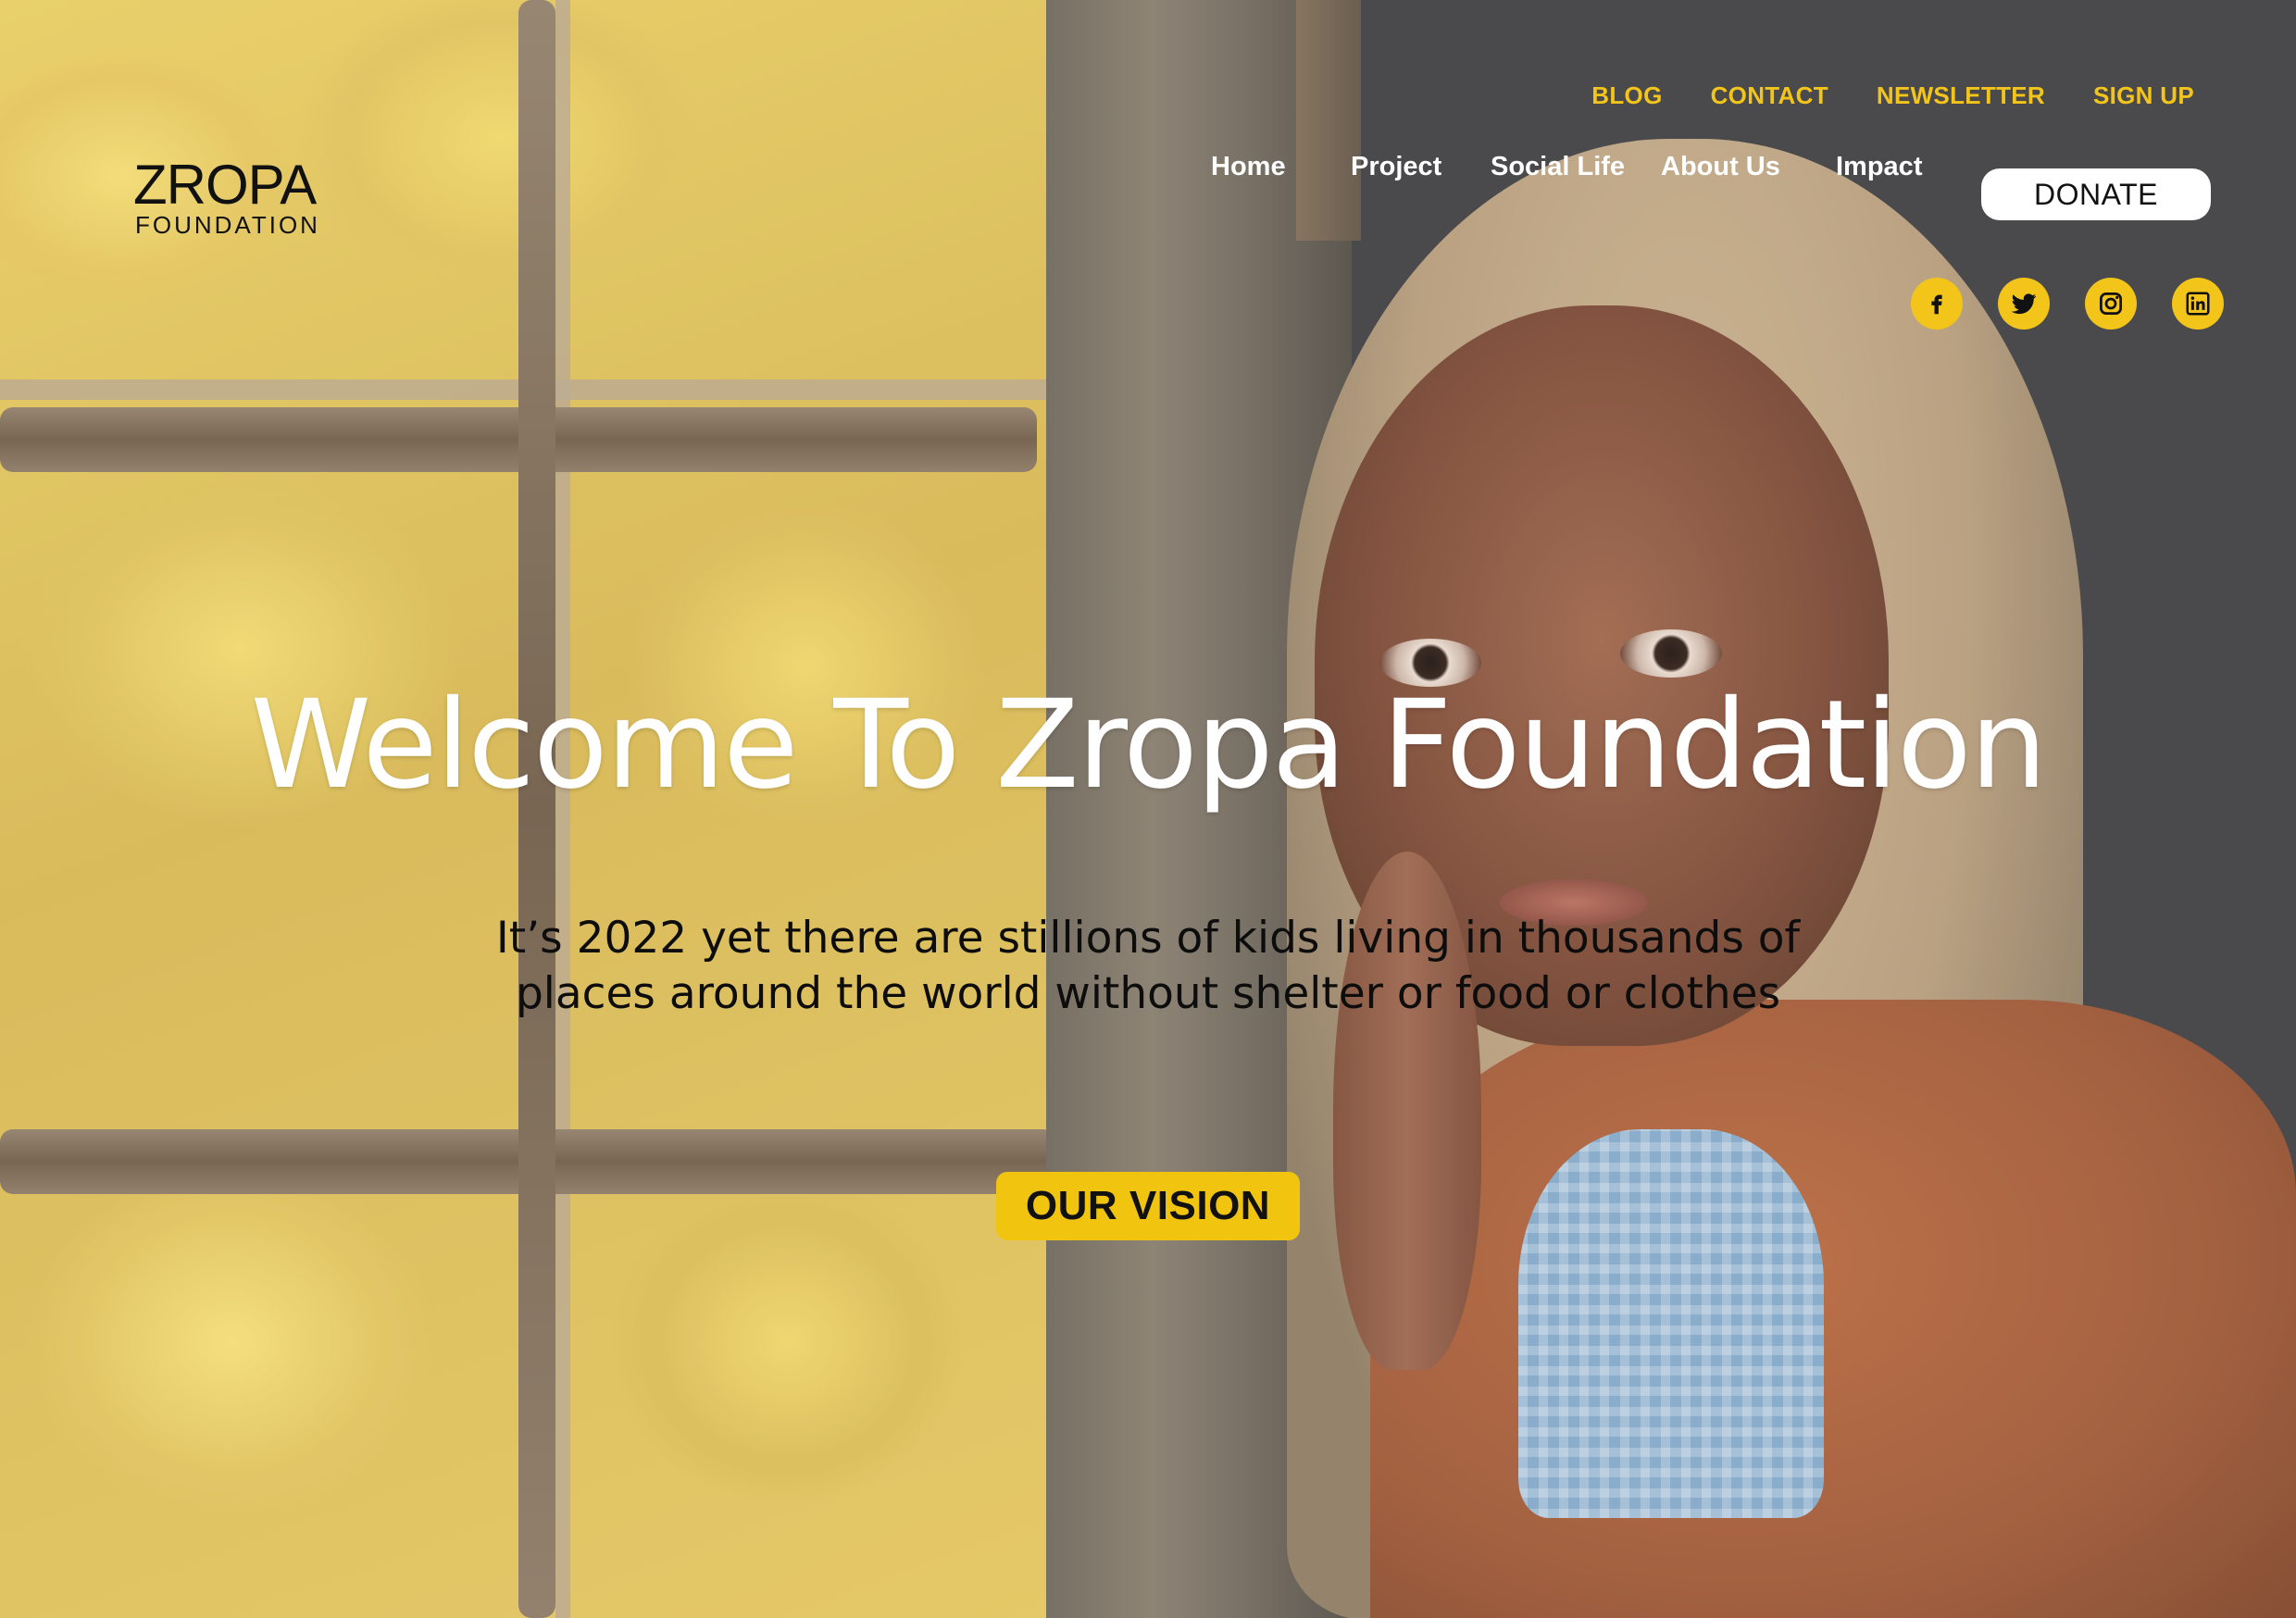 The image size is (2296, 1618). What do you see at coordinates (1558, 167) in the screenshot?
I see `nav-item-social-life: Social Life` at bounding box center [1558, 167].